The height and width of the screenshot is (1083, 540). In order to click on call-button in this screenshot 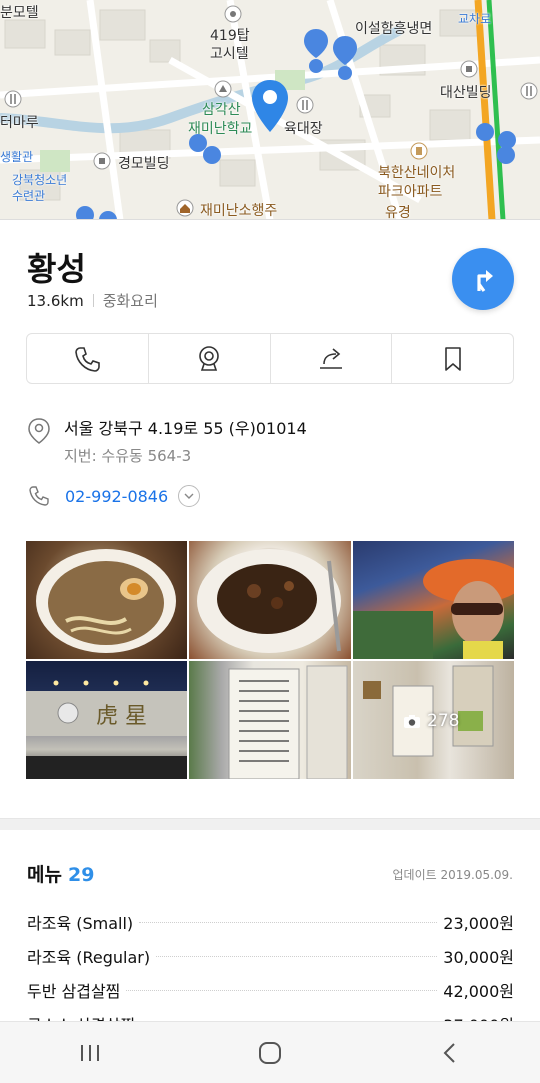, I will do `click(88, 358)`.